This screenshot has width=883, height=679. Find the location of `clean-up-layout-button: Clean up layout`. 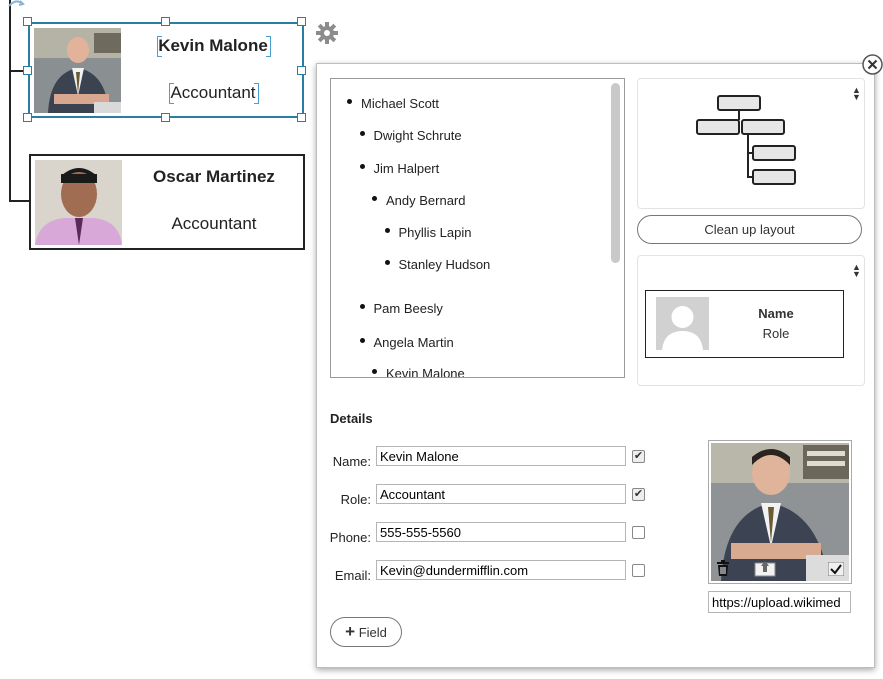

clean-up-layout-button: Clean up layout is located at coordinates (749, 229).